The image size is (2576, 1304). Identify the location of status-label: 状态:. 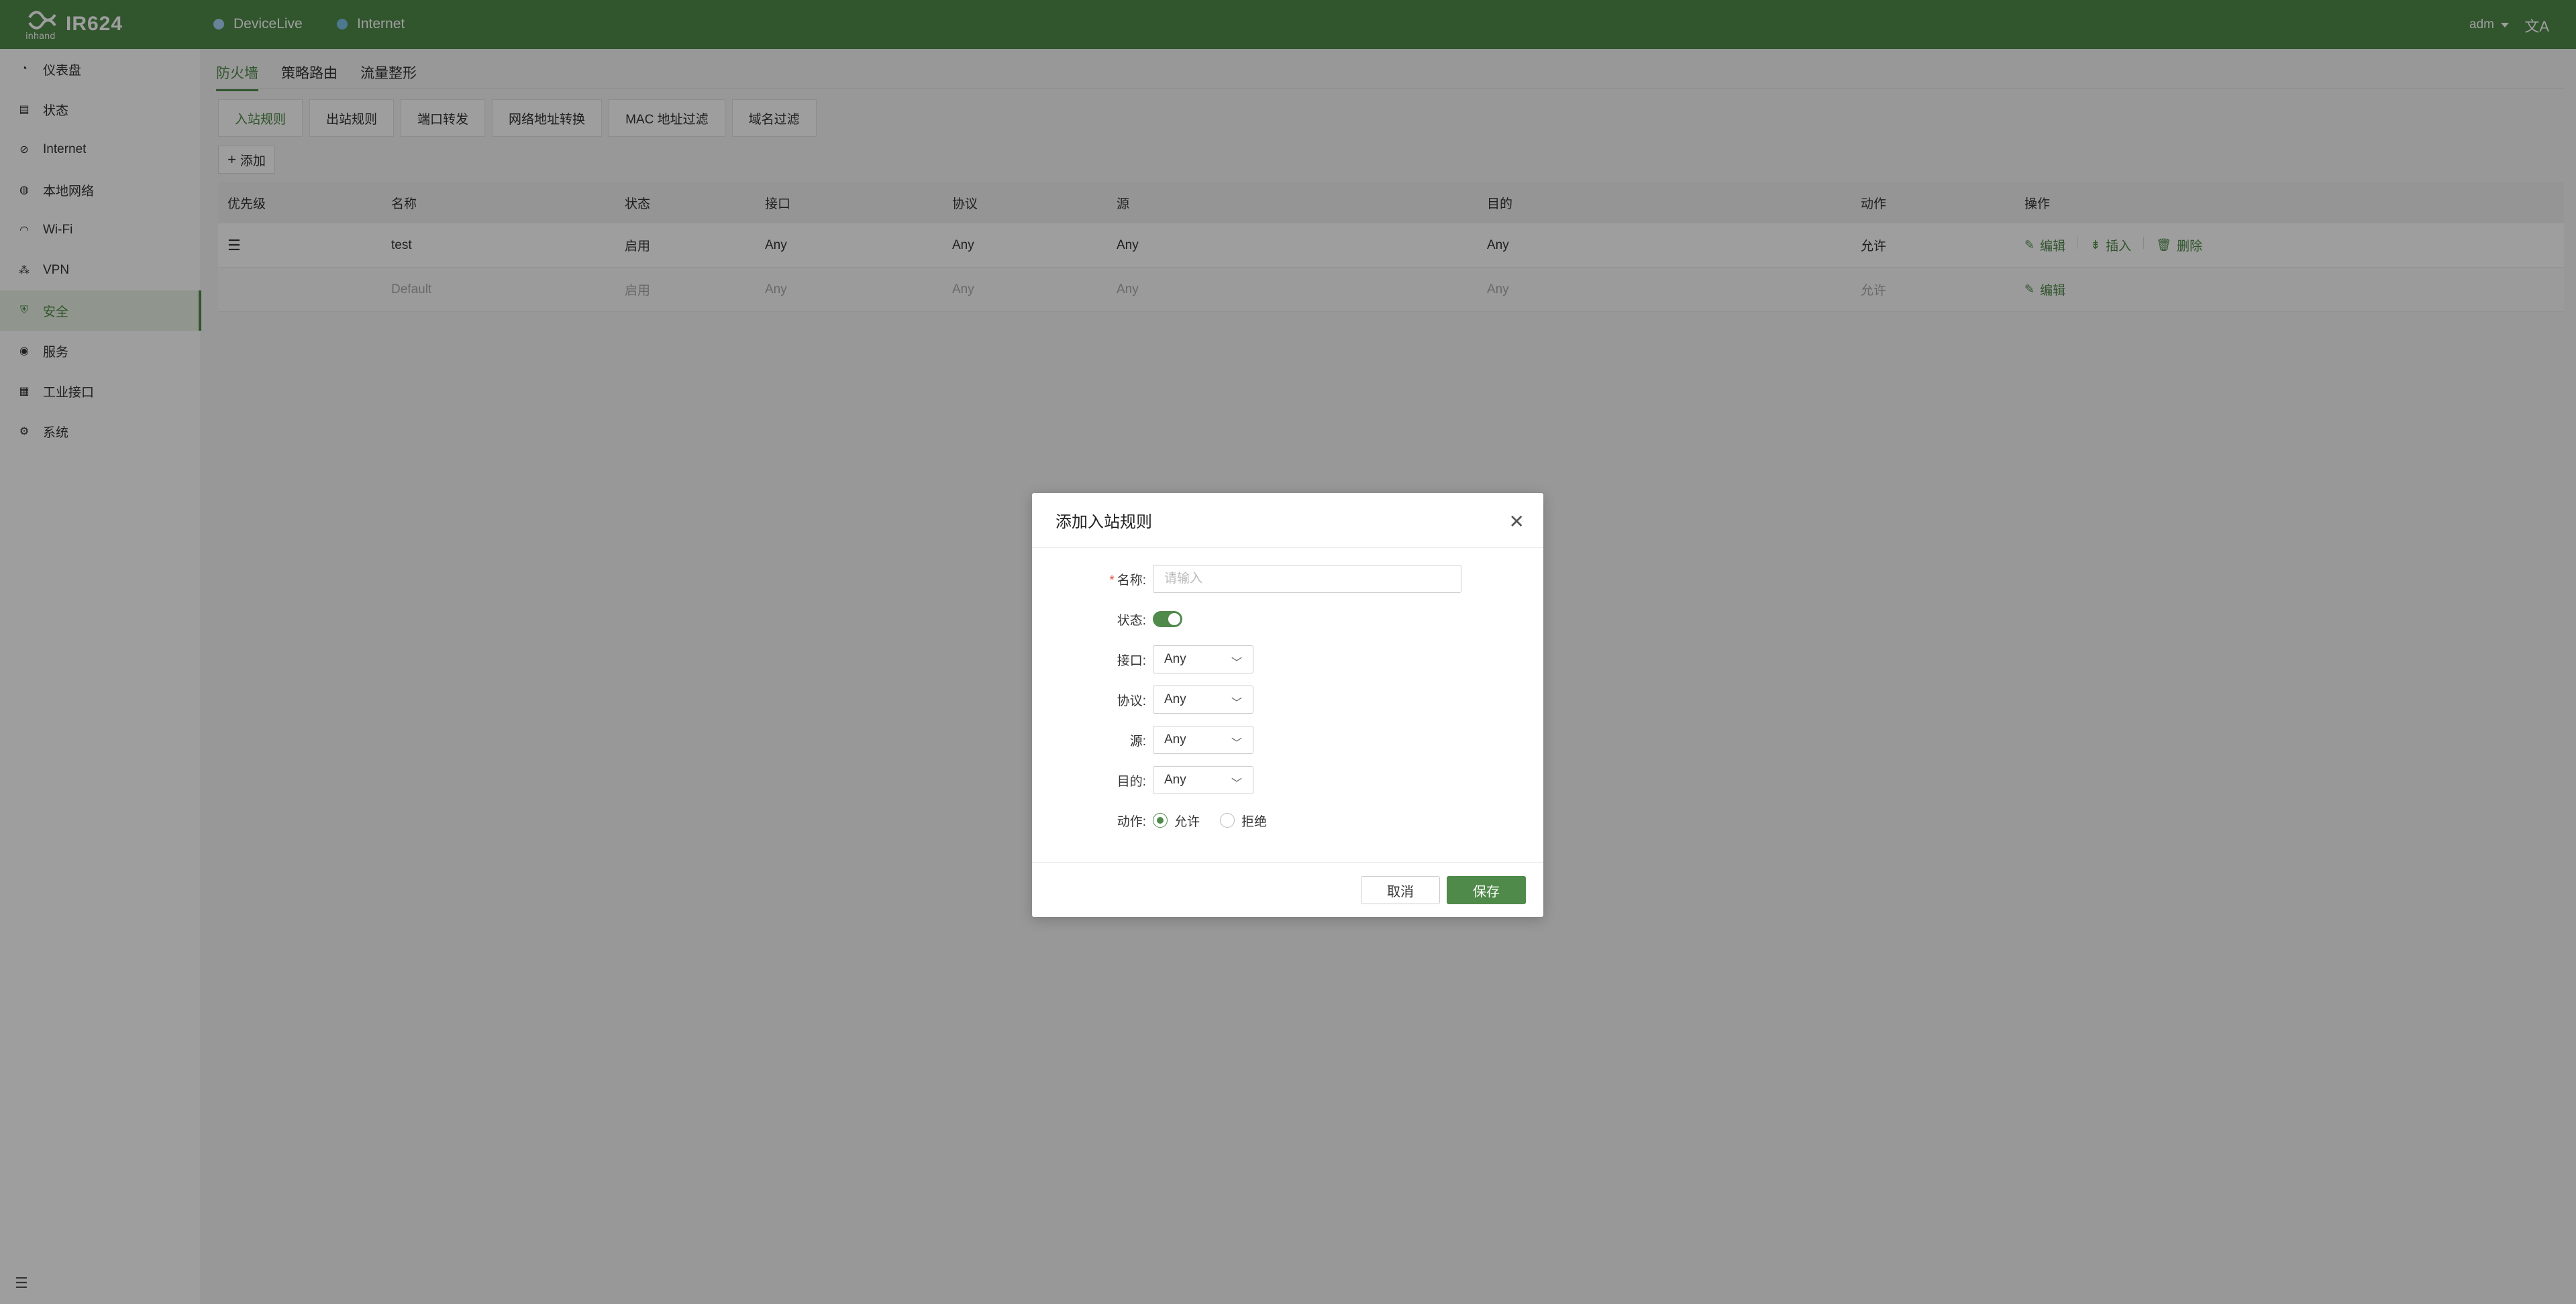
(1131, 621).